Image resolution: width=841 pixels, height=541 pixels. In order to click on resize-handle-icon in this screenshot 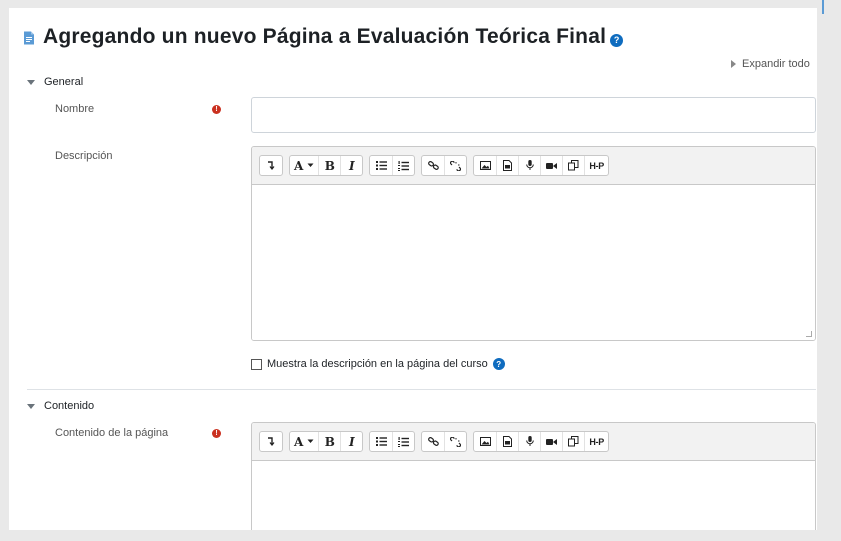, I will do `click(809, 334)`.